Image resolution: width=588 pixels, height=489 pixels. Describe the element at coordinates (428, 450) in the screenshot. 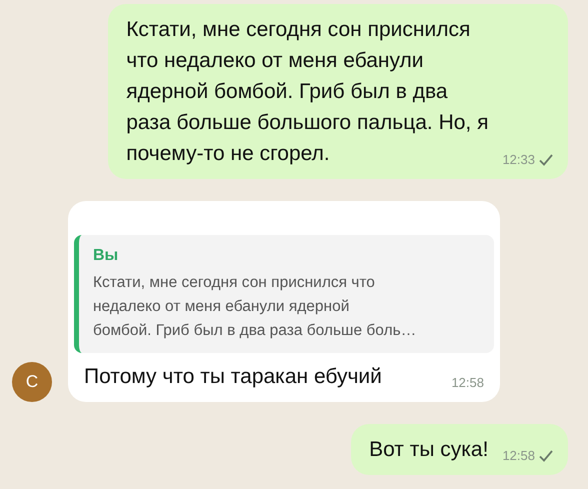

I see `message-text: Вот ты сука!` at that location.